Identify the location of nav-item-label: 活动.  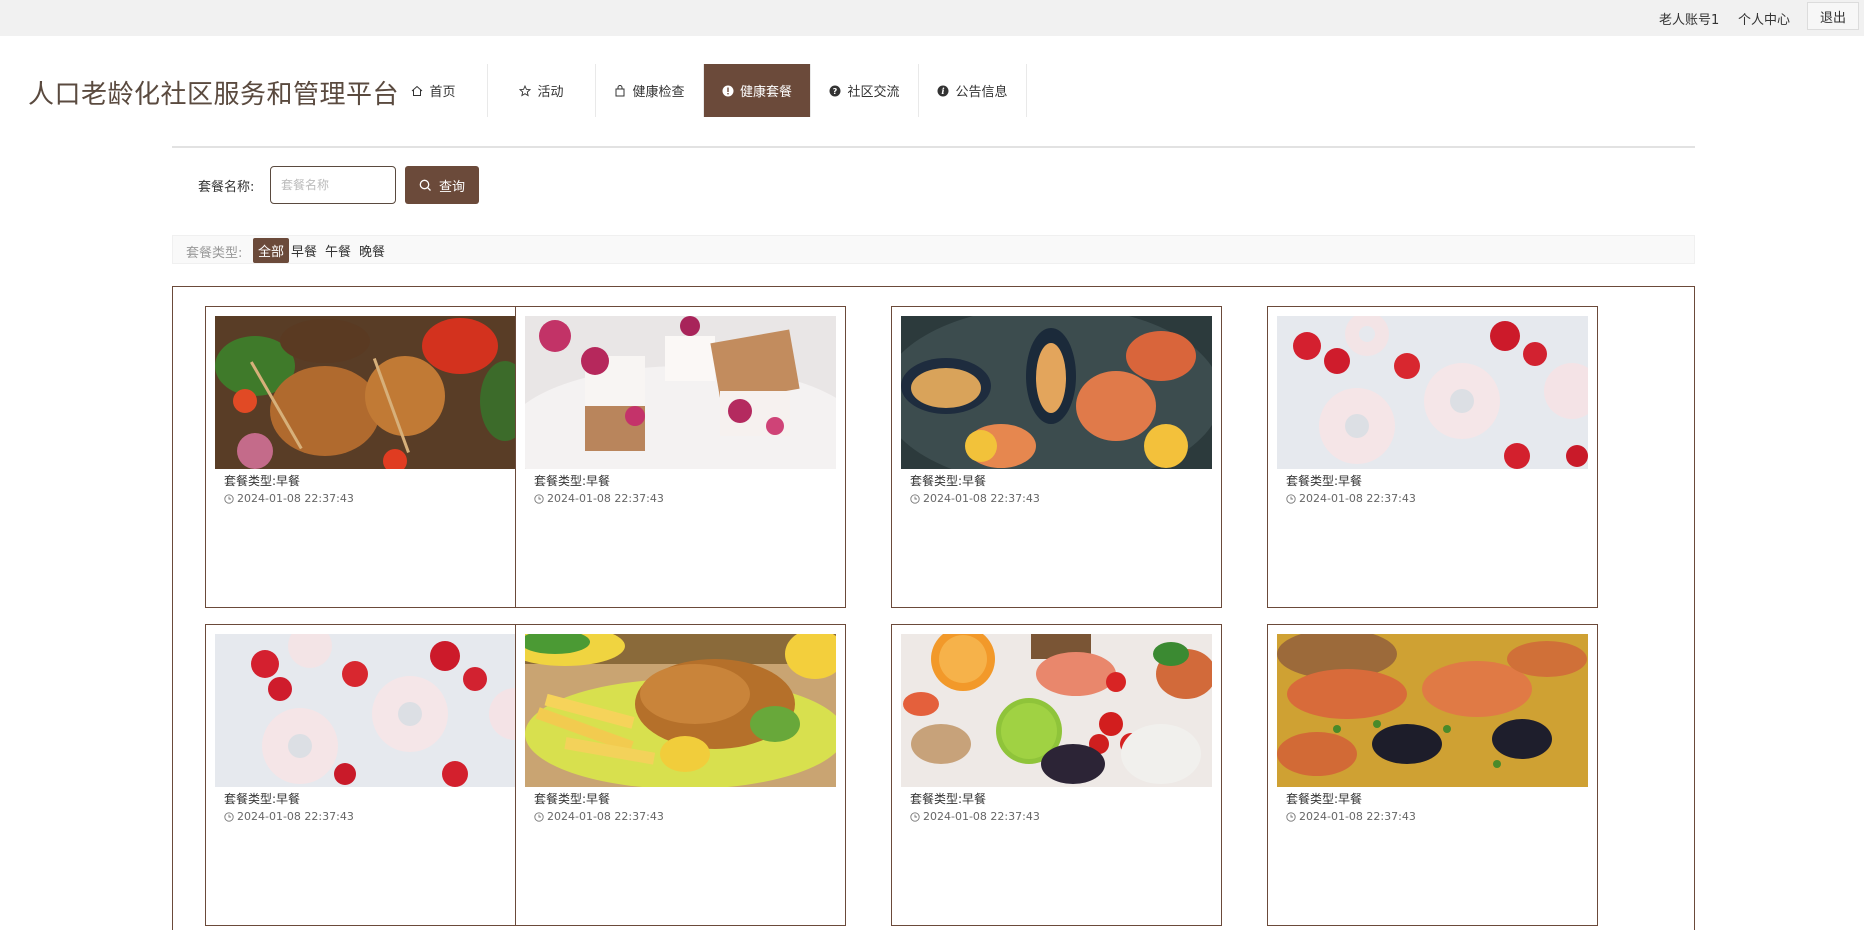
(550, 92).